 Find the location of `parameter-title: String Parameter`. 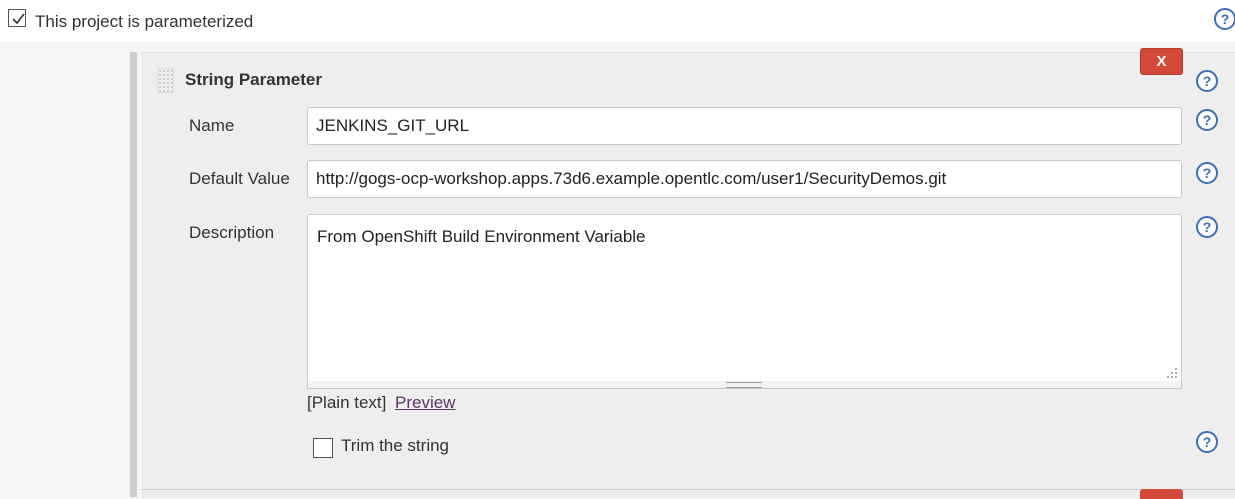

parameter-title: String Parameter is located at coordinates (253, 79).